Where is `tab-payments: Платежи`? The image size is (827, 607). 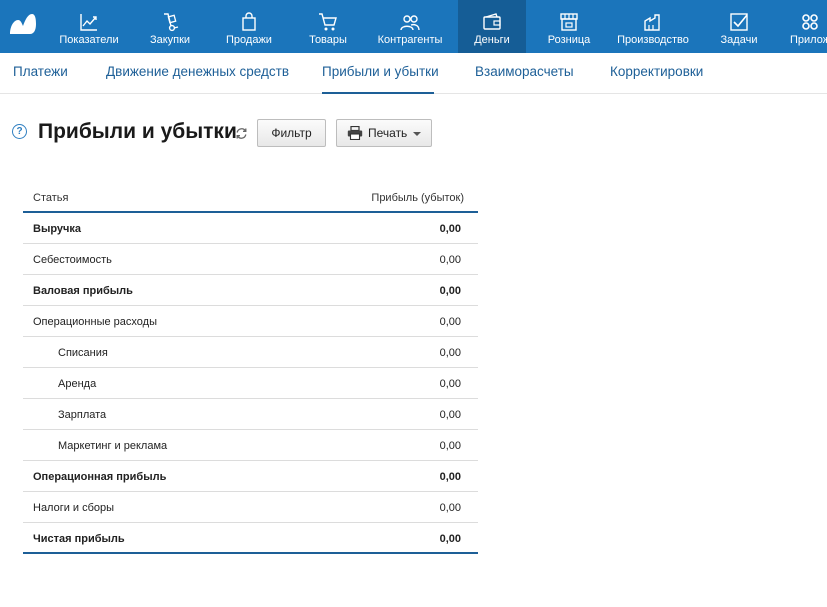
tab-payments: Платежи is located at coordinates (40, 73).